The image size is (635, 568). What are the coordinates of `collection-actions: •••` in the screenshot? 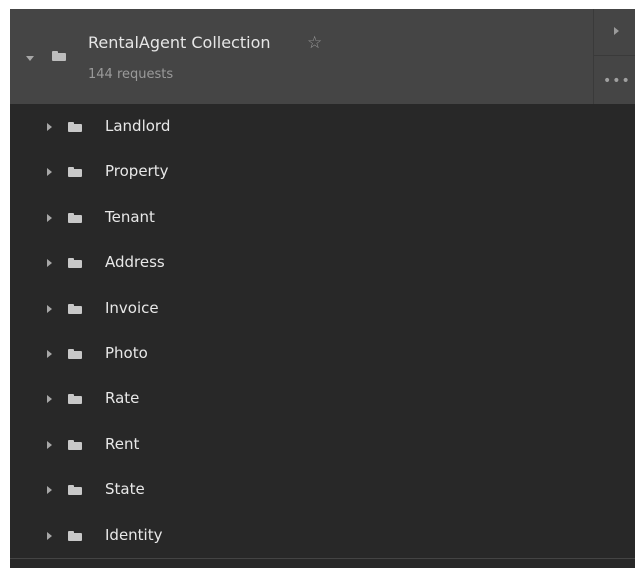 It's located at (614, 56).